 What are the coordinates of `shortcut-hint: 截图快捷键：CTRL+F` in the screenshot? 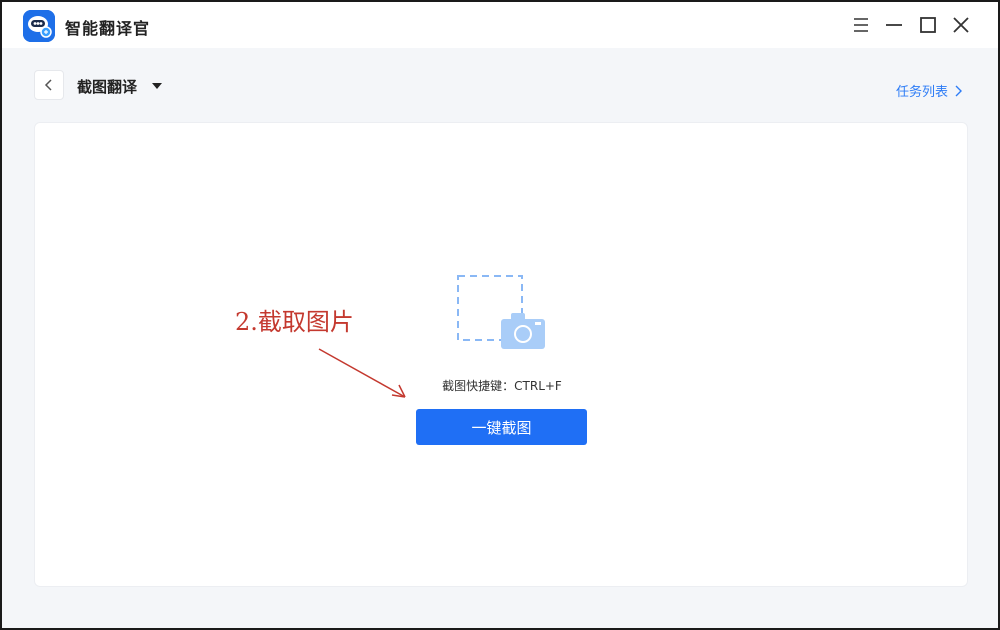 It's located at (502, 386).